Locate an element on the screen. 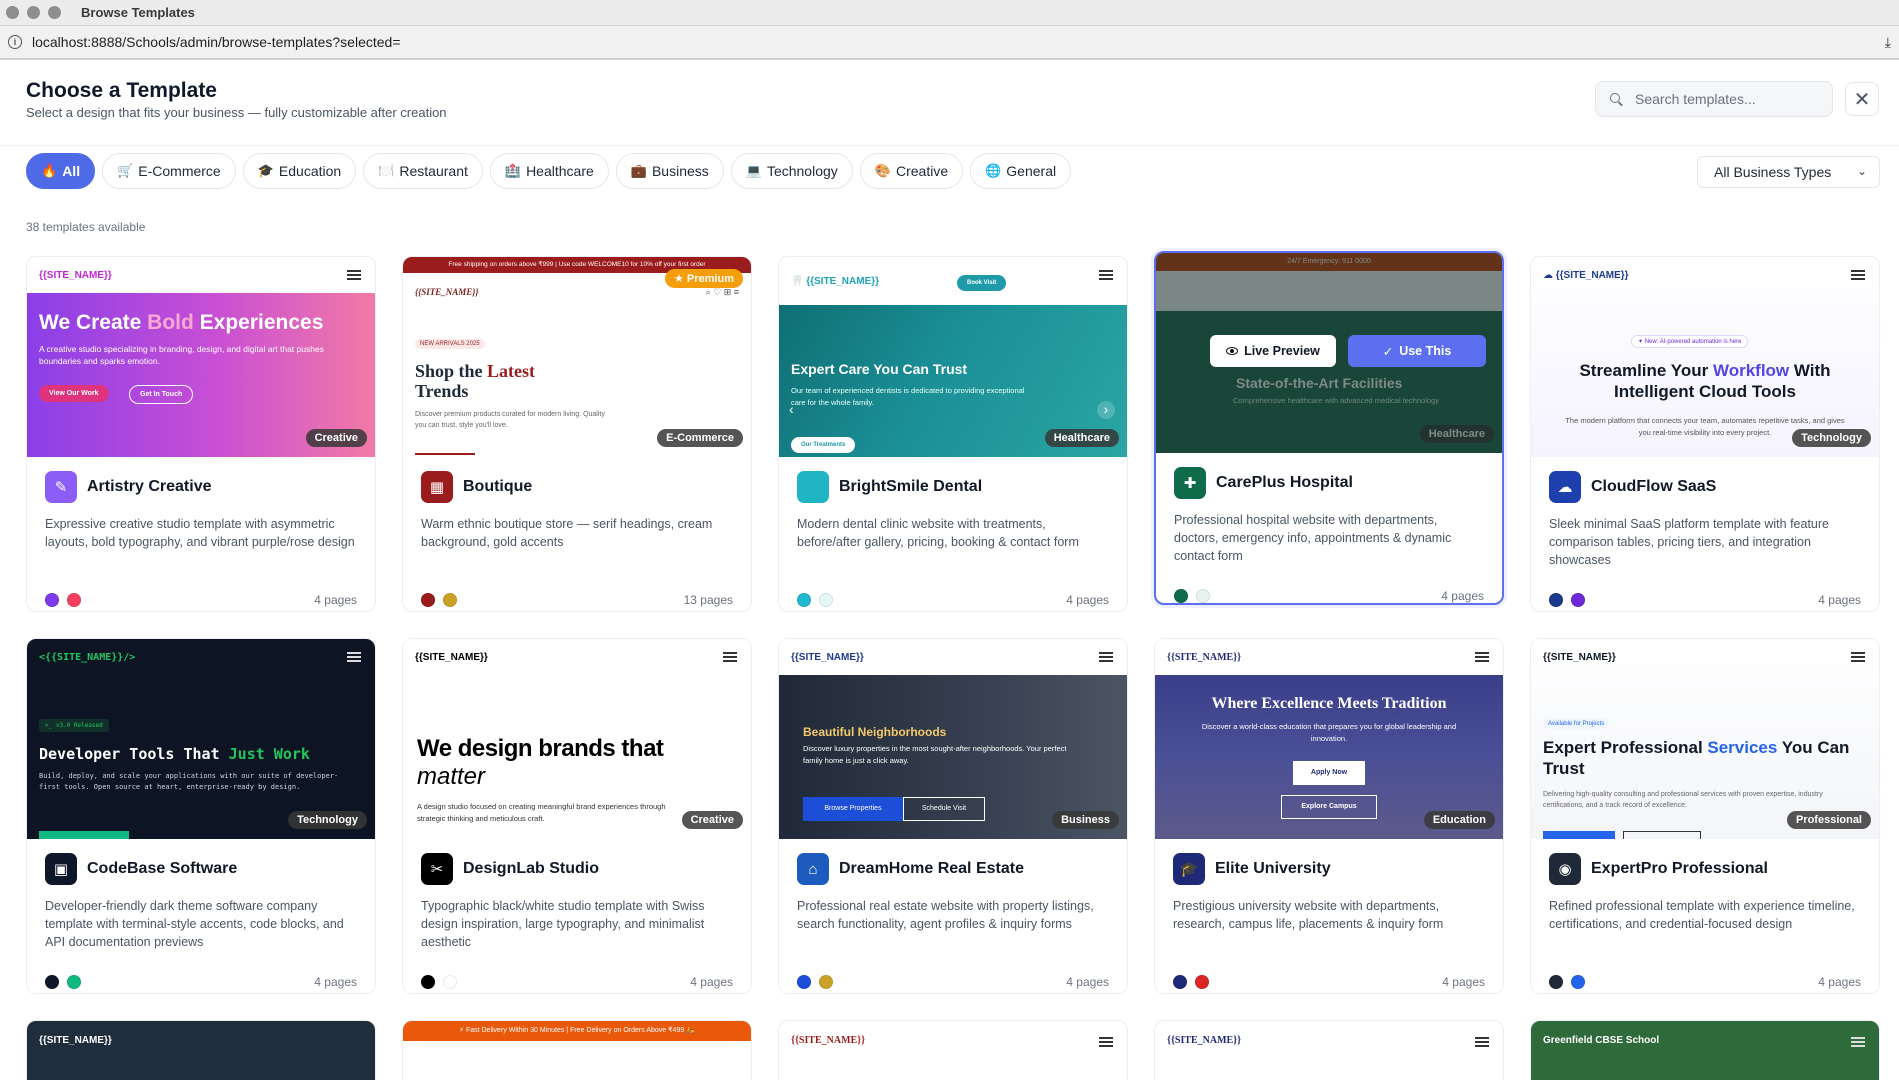 The width and height of the screenshot is (1899, 1080). chevron-right-icon: › is located at coordinates (1106, 410).